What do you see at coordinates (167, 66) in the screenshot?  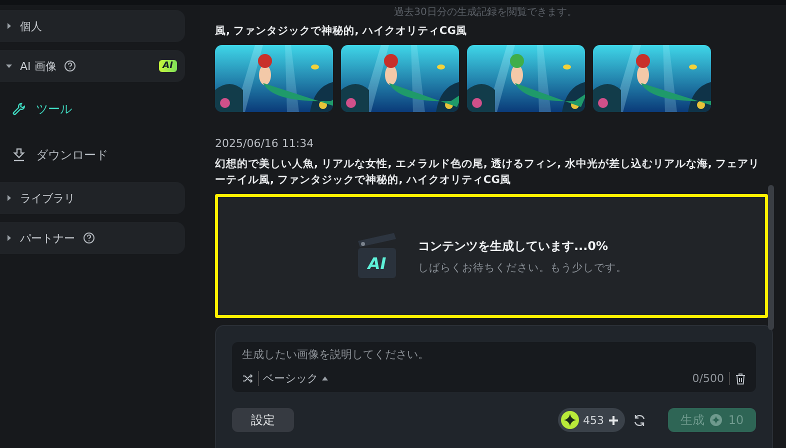 I see `ai-badge: AI` at bounding box center [167, 66].